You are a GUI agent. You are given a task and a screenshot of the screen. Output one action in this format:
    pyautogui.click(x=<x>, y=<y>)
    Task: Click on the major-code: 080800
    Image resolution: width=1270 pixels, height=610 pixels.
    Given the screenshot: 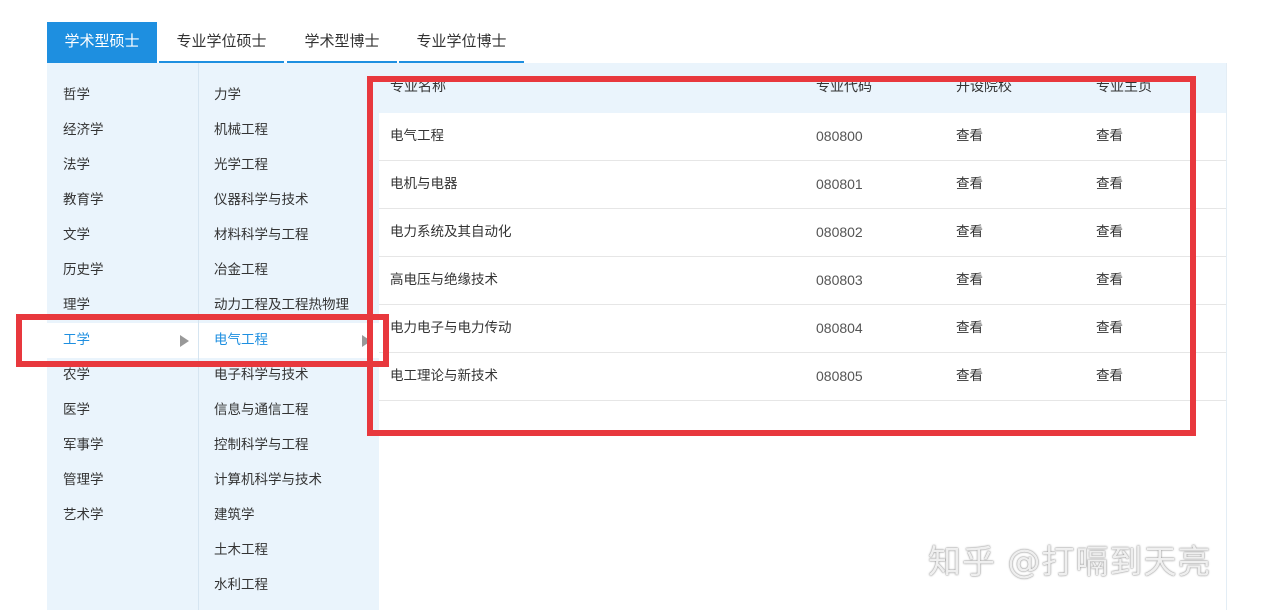 What is the action you would take?
    pyautogui.click(x=839, y=136)
    